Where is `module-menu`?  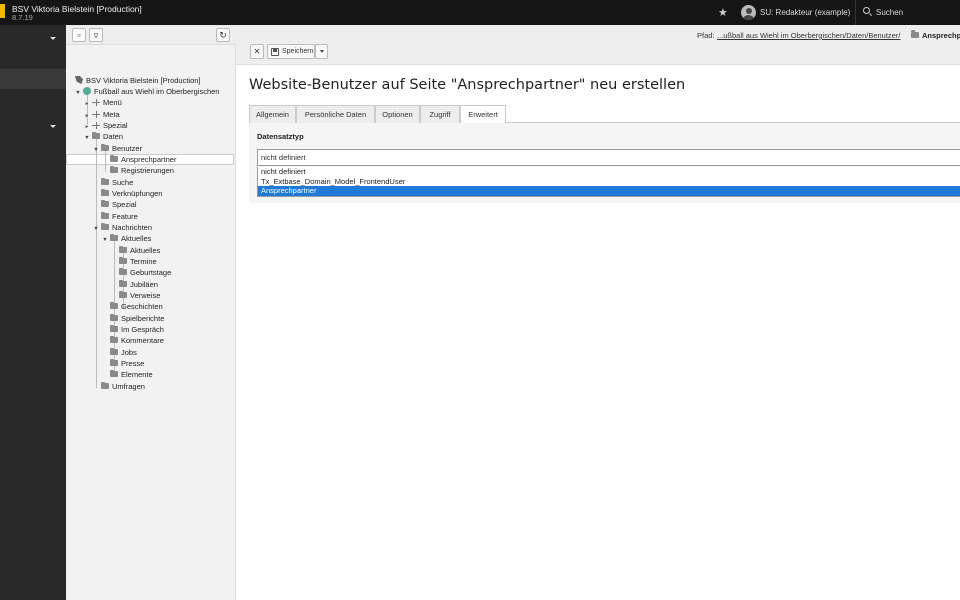 module-menu is located at coordinates (33, 312).